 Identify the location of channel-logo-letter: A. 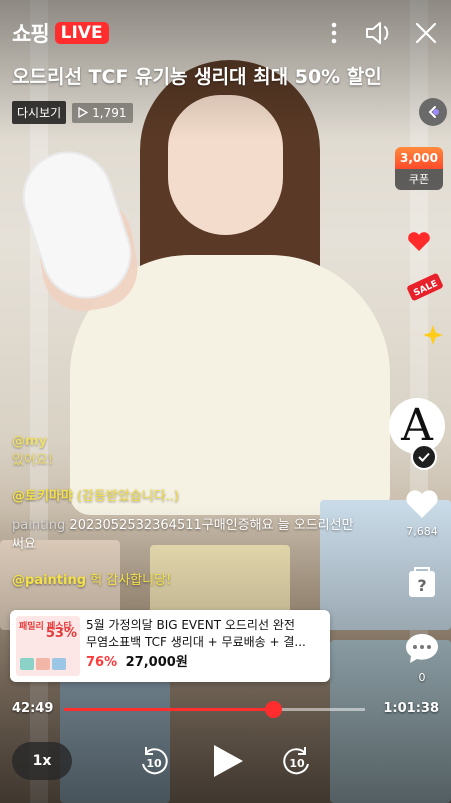
(417, 425).